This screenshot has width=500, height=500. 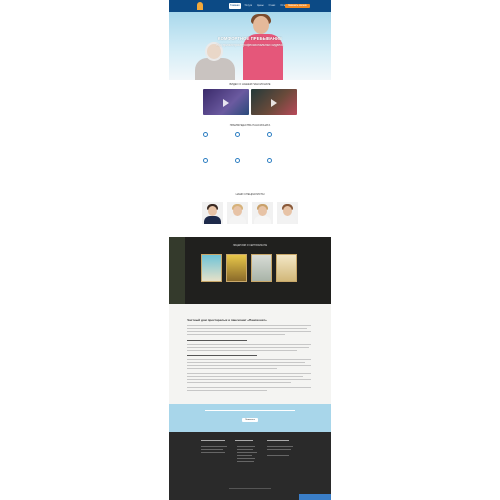 I want to click on certificates-section: Лицензии и сертификаты, so click(x=250, y=270).